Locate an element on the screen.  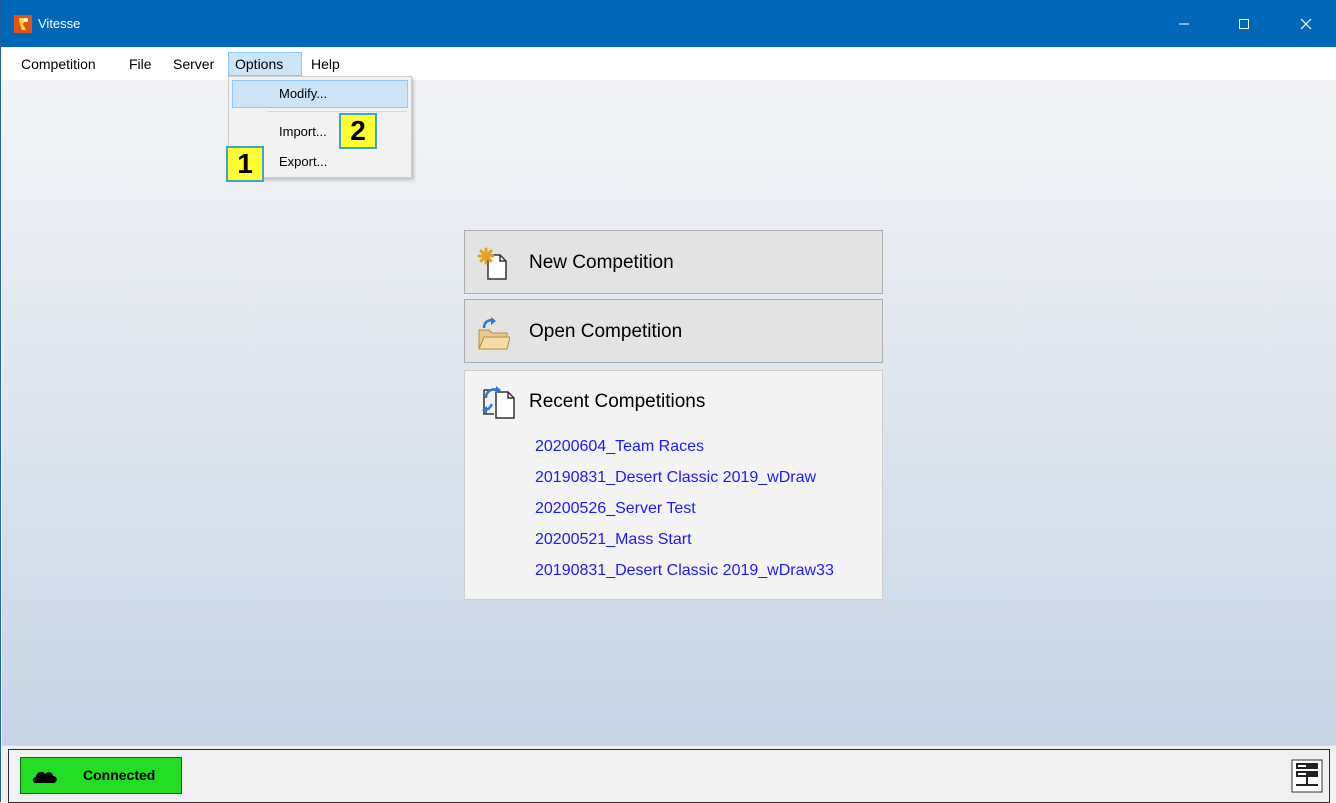
close-icon is located at coordinates (1306, 23).